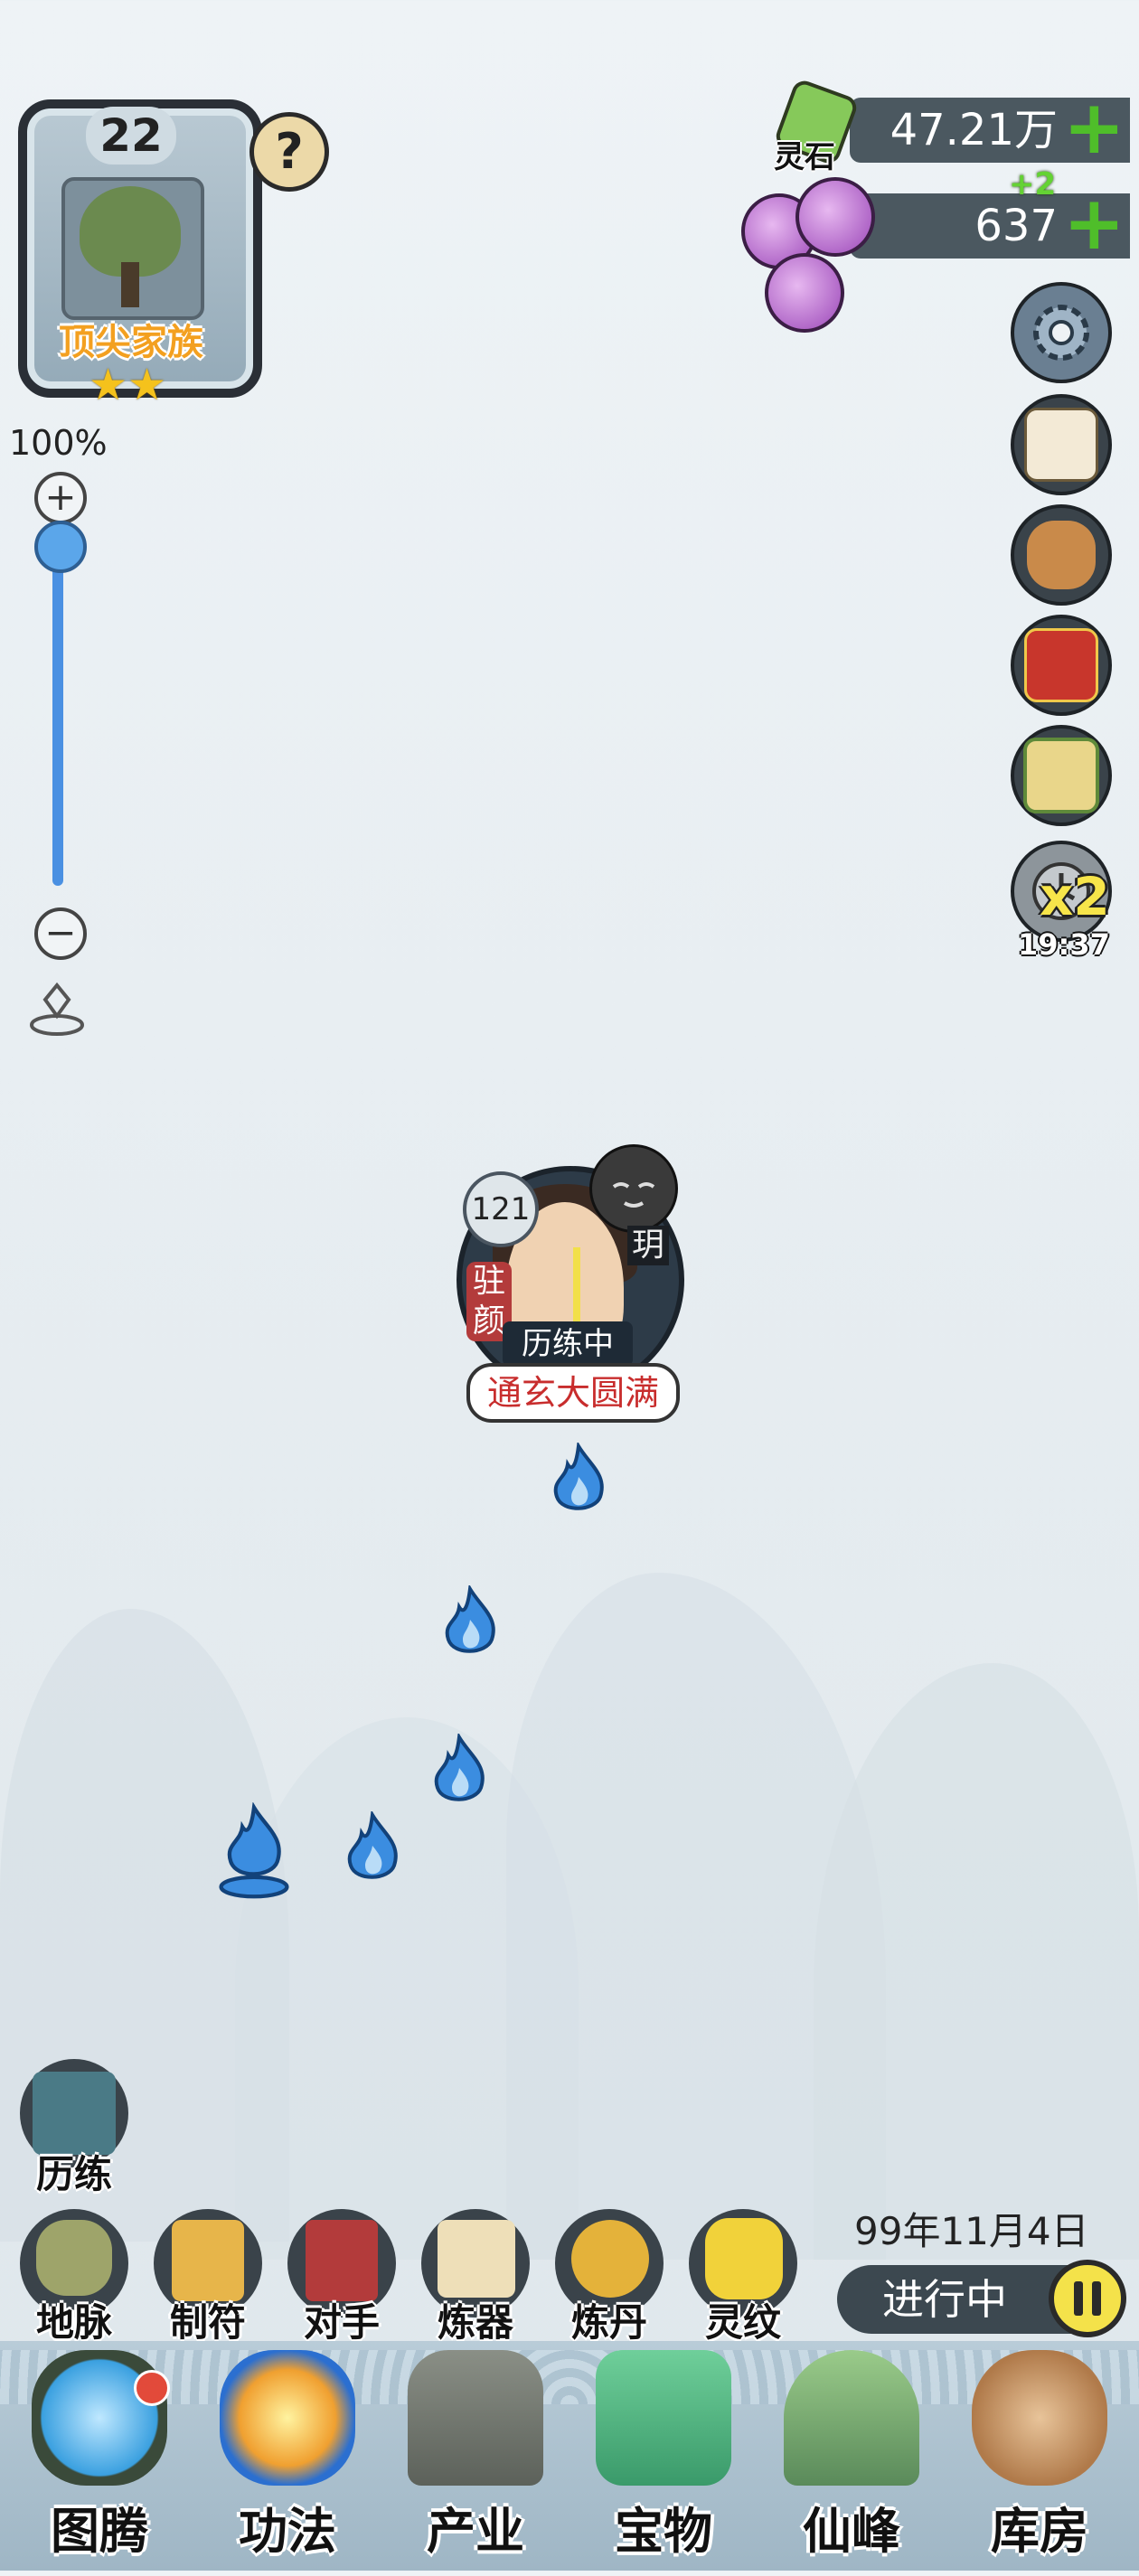 The height and width of the screenshot is (2576, 1139). I want to click on scroll-button, so click(1061, 555).